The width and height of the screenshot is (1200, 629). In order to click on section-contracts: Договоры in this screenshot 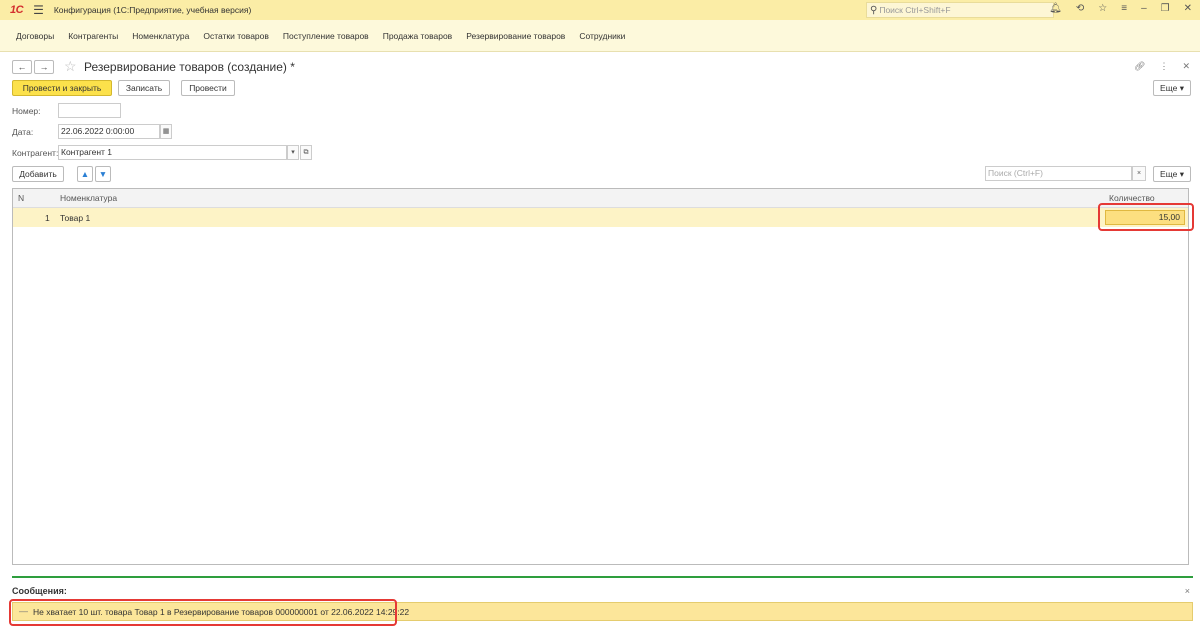, I will do `click(35, 36)`.